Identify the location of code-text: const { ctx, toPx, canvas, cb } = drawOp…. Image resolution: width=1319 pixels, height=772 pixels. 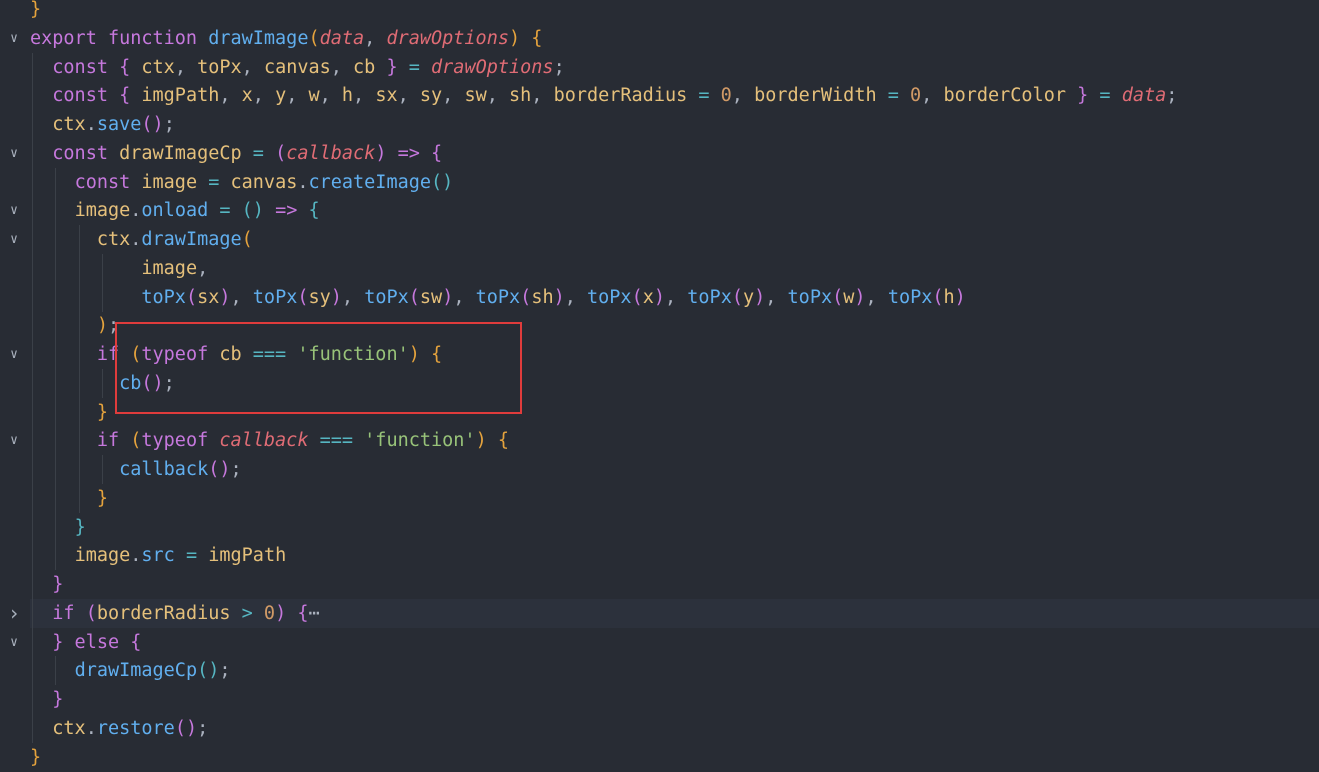
(297, 67).